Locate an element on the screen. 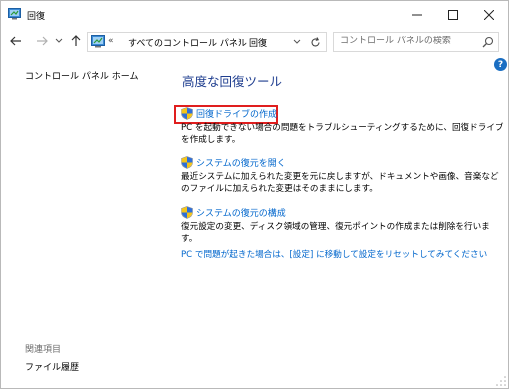 Image resolution: width=509 pixels, height=389 pixels. search-box is located at coordinates (416, 42).